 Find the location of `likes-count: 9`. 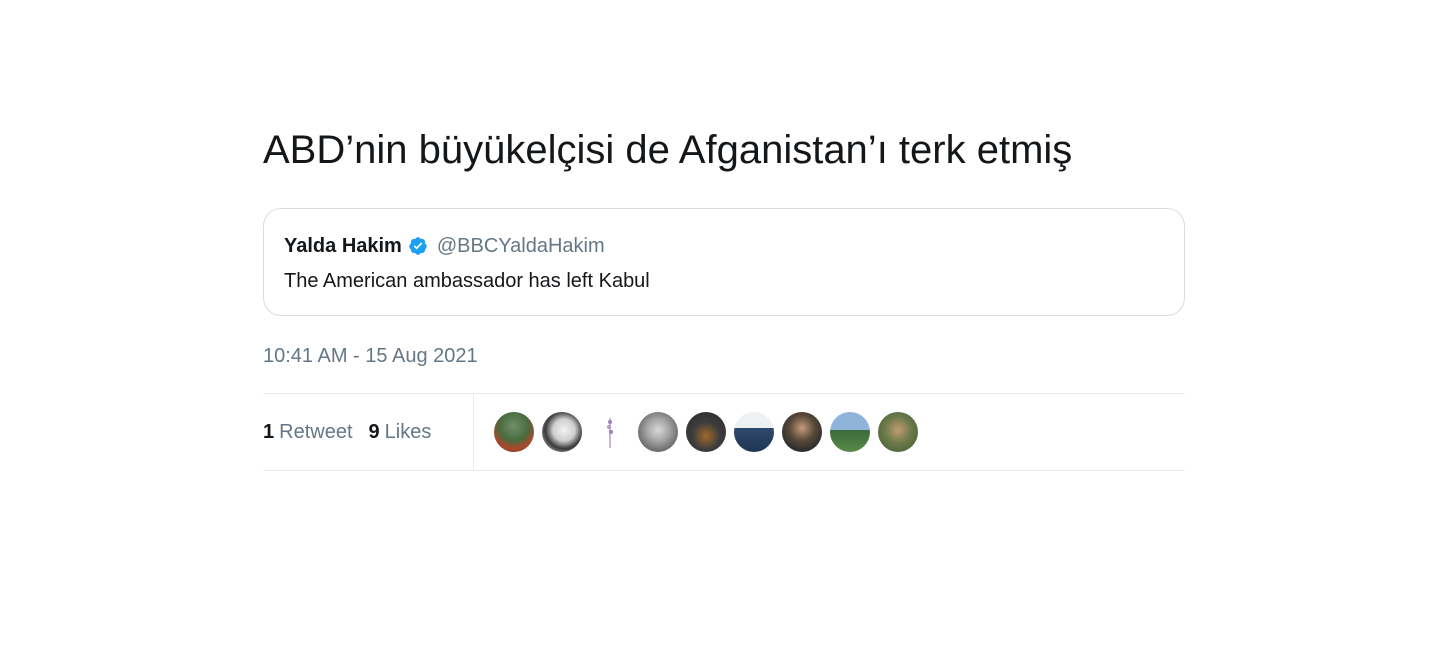

likes-count: 9 is located at coordinates (374, 431).